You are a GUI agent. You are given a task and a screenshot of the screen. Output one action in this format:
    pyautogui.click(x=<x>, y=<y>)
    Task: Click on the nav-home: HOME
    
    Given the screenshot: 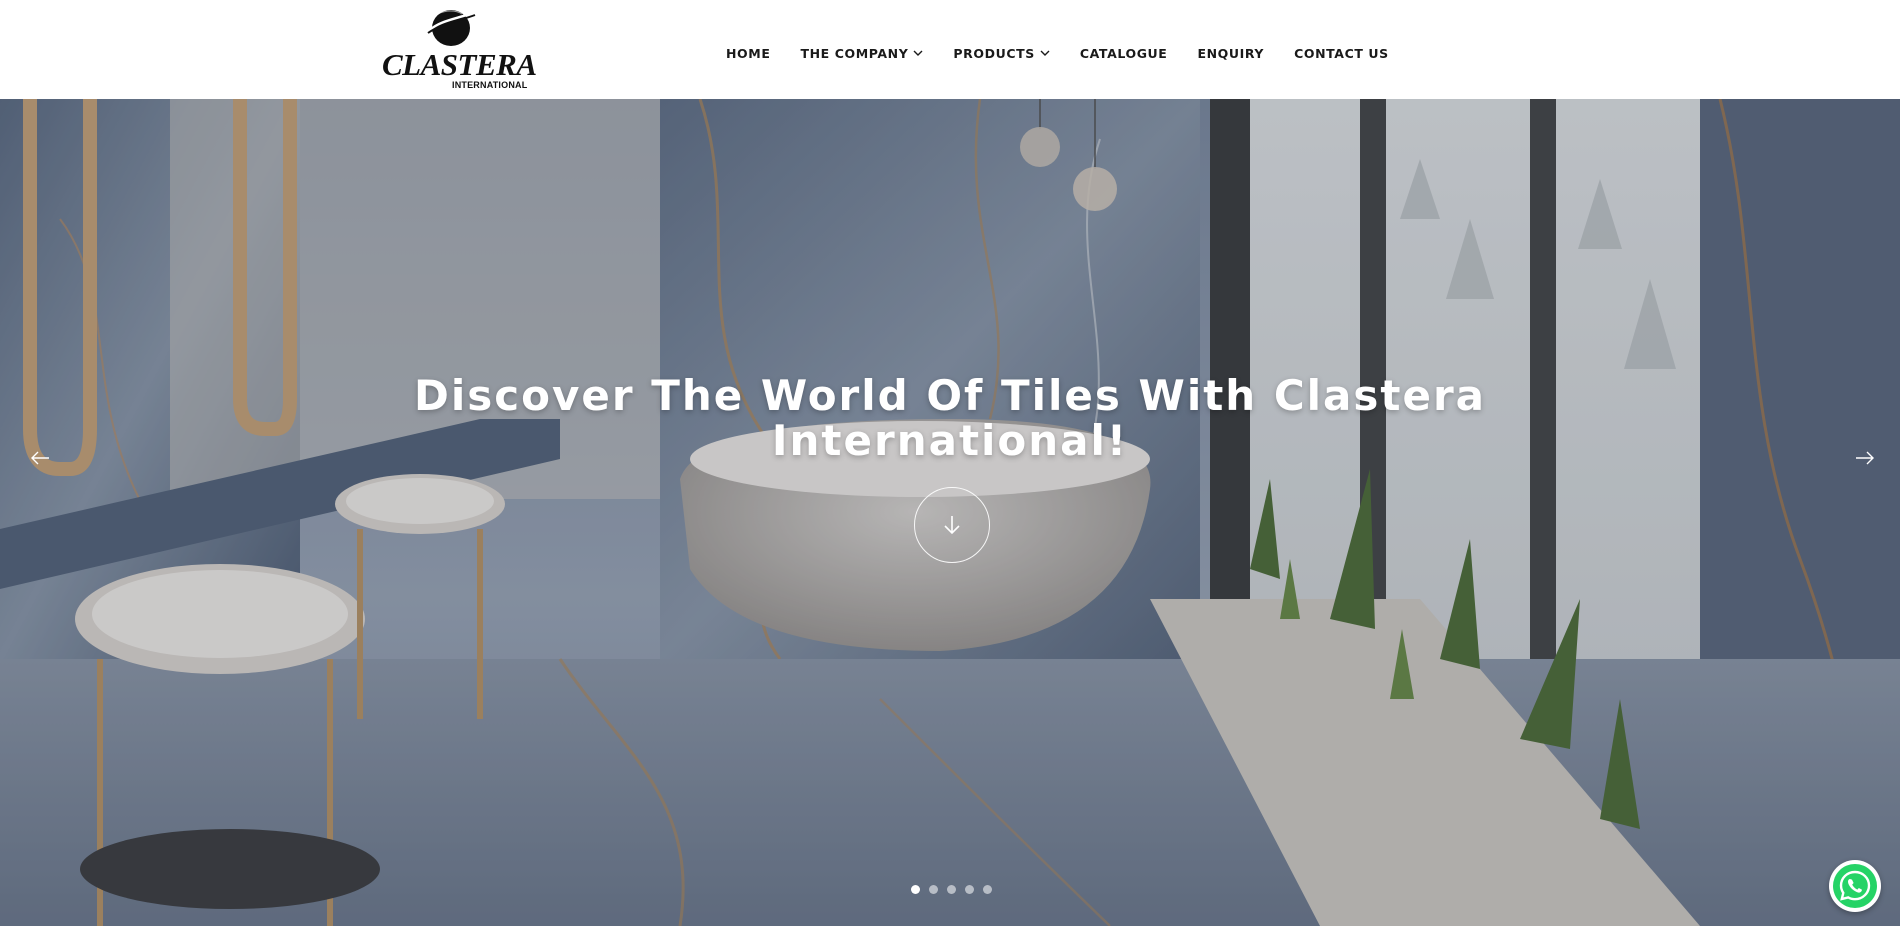 What is the action you would take?
    pyautogui.click(x=748, y=53)
    